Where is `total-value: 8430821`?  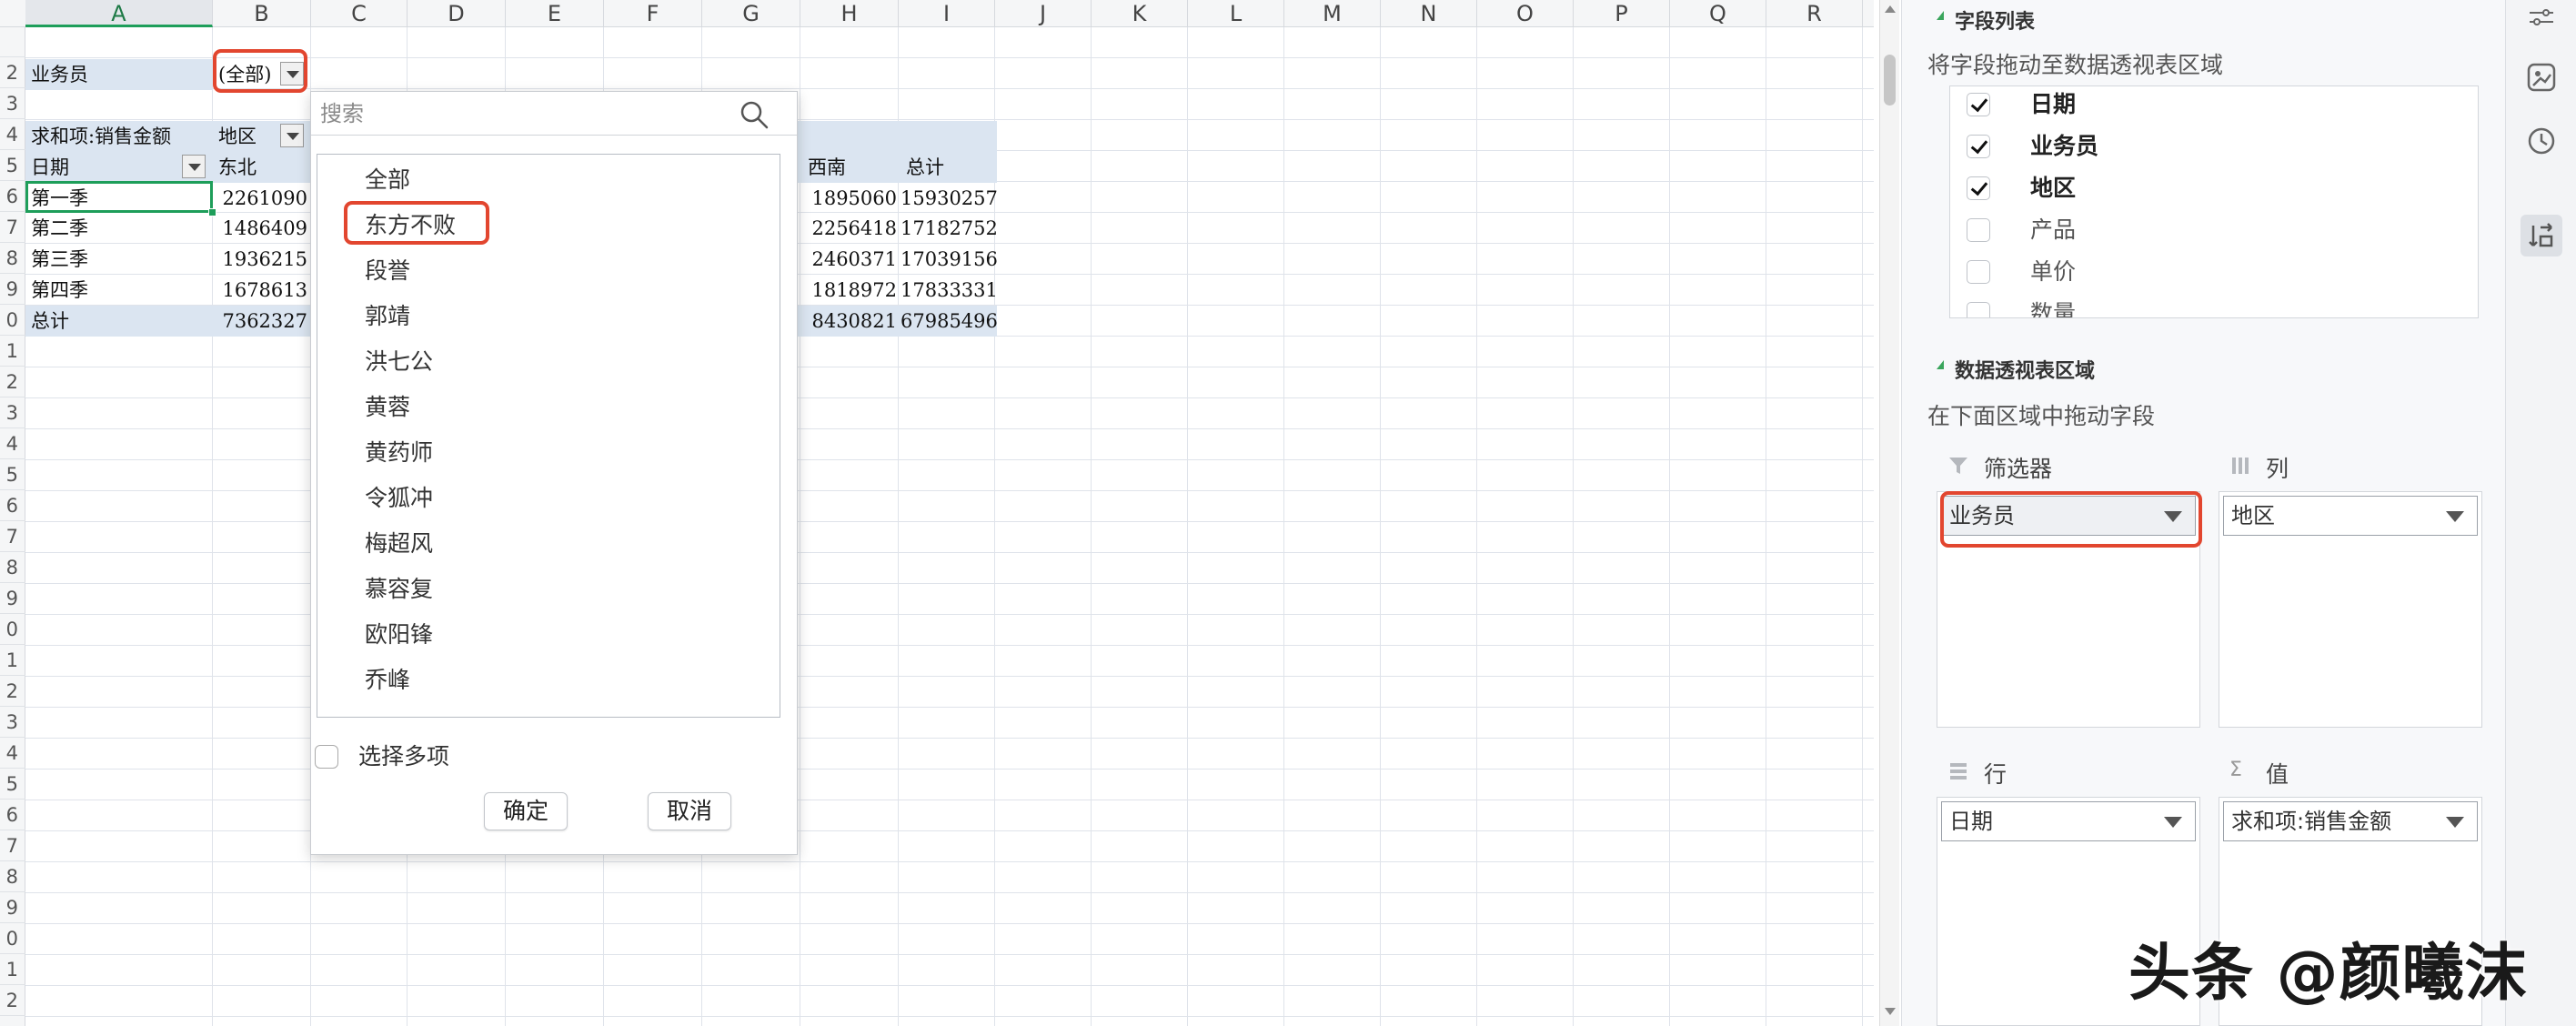
total-value: 8430821 is located at coordinates (851, 321).